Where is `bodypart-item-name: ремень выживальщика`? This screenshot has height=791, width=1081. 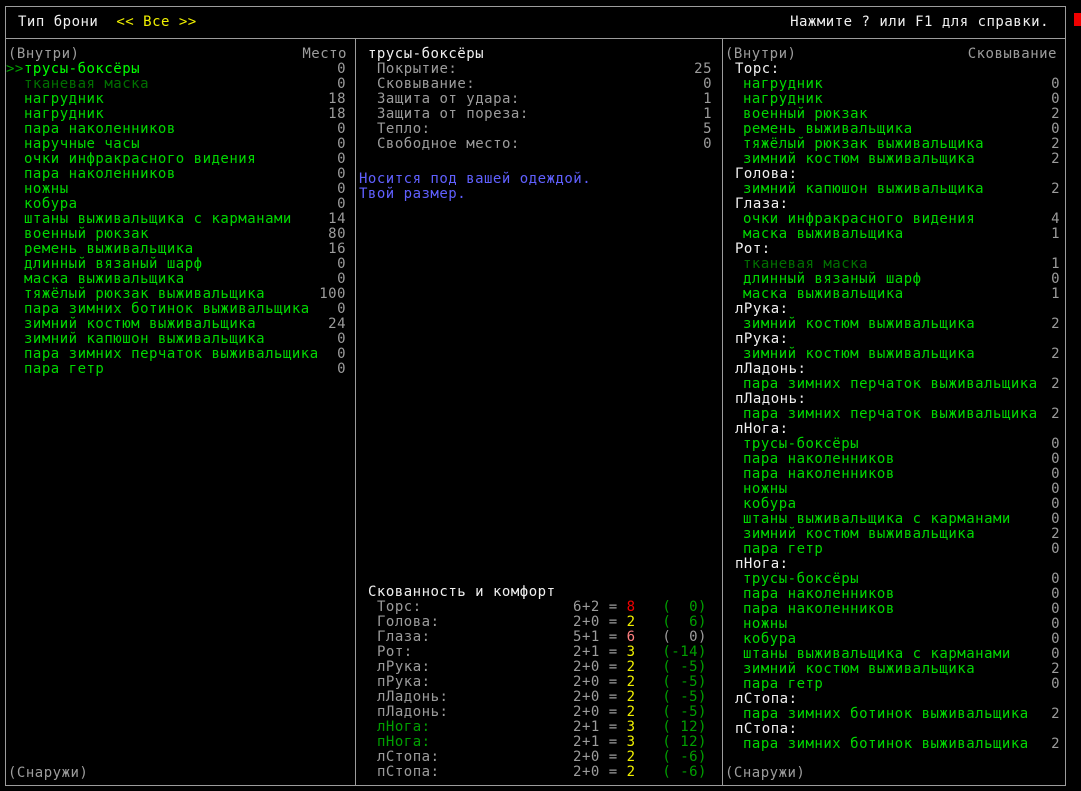 bodypart-item-name: ремень выживальщика is located at coordinates (828, 129).